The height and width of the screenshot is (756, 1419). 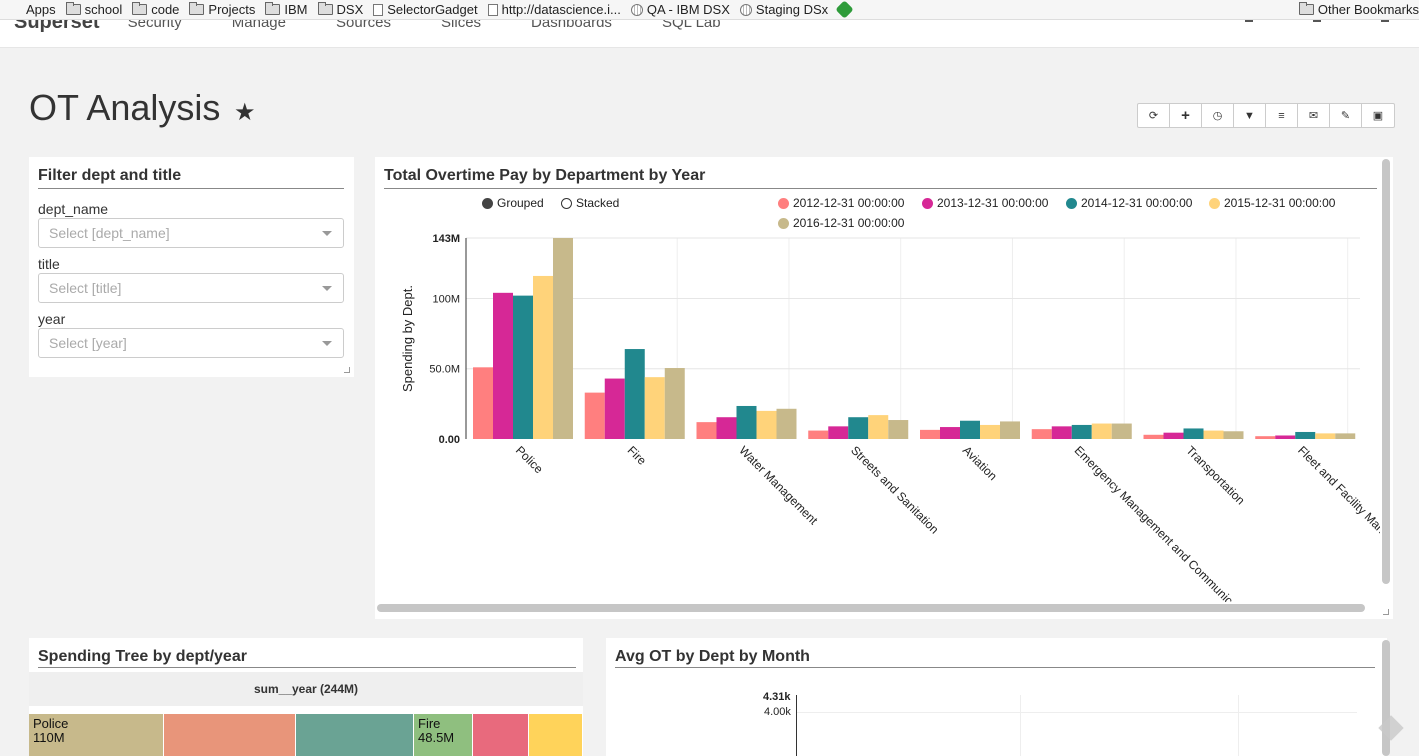 What do you see at coordinates (259, 25) in the screenshot?
I see `nav-manage: Manage` at bounding box center [259, 25].